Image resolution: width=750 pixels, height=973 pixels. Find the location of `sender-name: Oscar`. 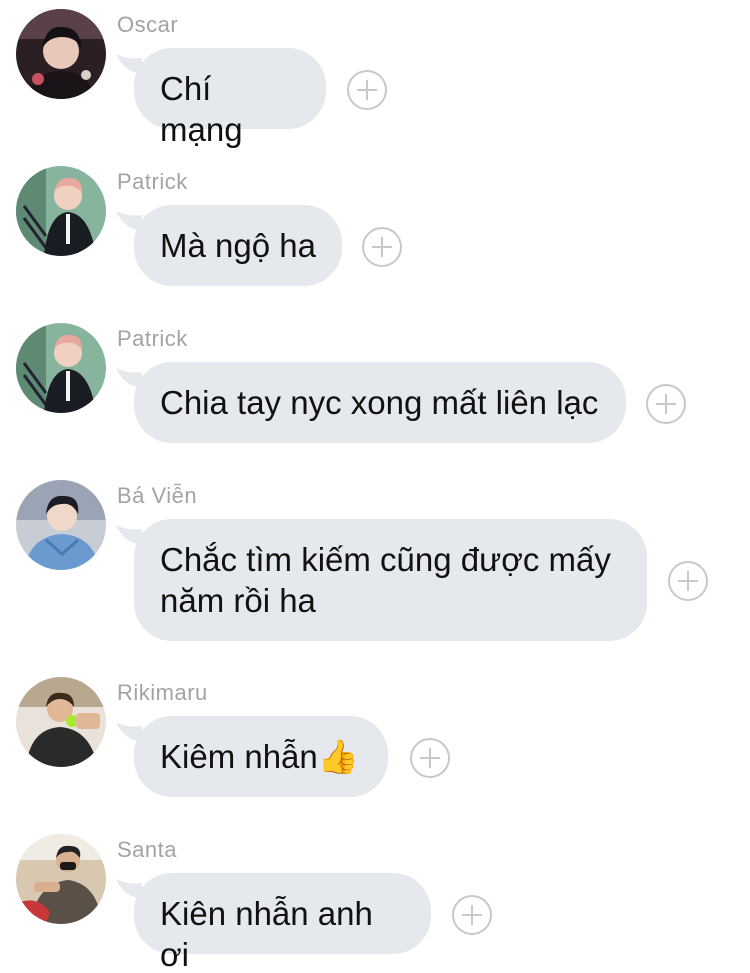

sender-name: Oscar is located at coordinates (148, 24).